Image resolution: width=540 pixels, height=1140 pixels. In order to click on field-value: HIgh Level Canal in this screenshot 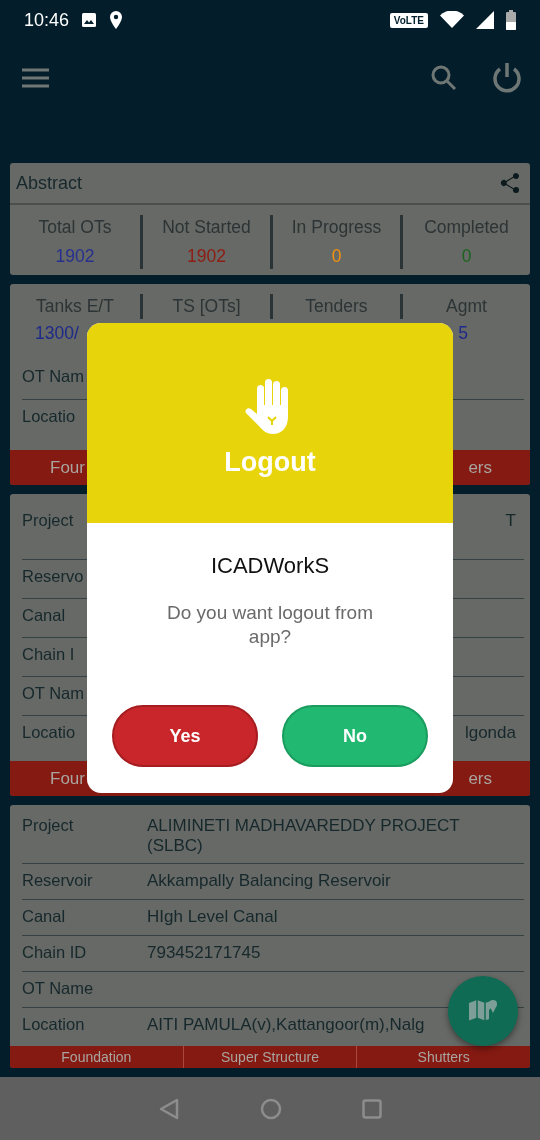, I will do `click(213, 917)`.